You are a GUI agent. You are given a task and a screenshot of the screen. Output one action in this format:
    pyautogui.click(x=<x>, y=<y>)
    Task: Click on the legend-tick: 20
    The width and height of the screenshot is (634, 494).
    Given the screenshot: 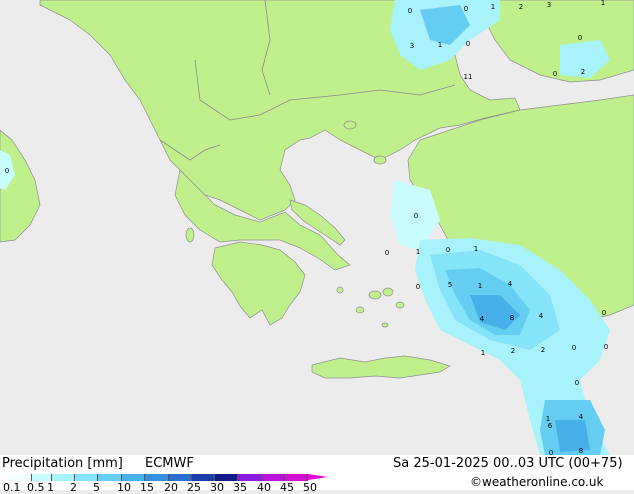 What is the action you would take?
    pyautogui.click(x=171, y=487)
    